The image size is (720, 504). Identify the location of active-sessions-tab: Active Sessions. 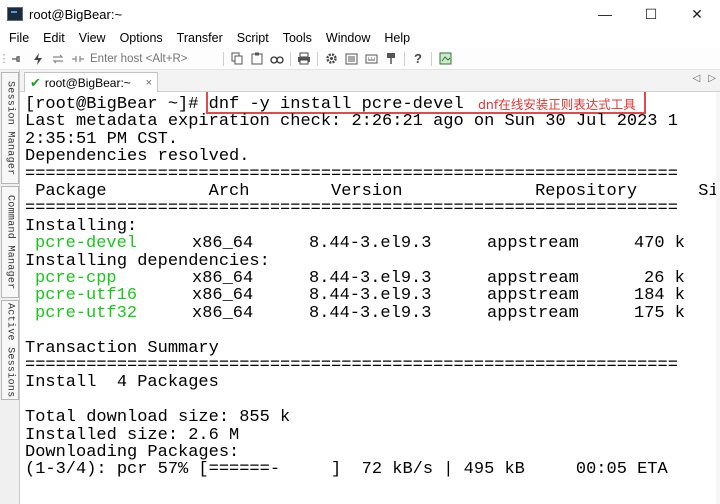
(10, 350).